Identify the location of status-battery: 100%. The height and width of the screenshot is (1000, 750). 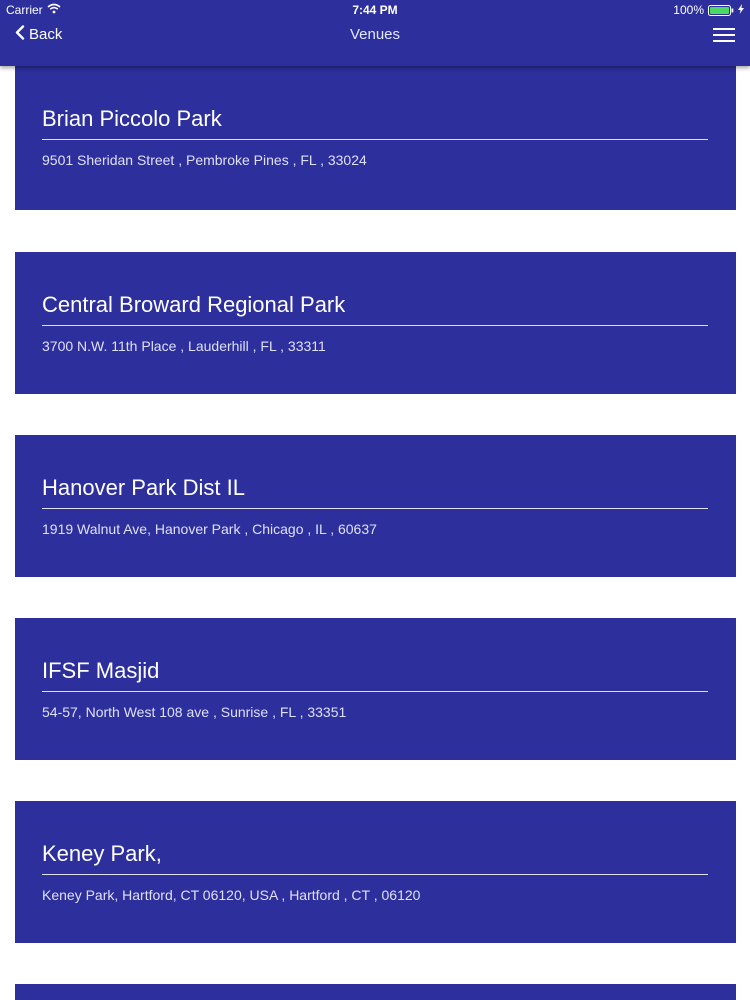
(708, 10).